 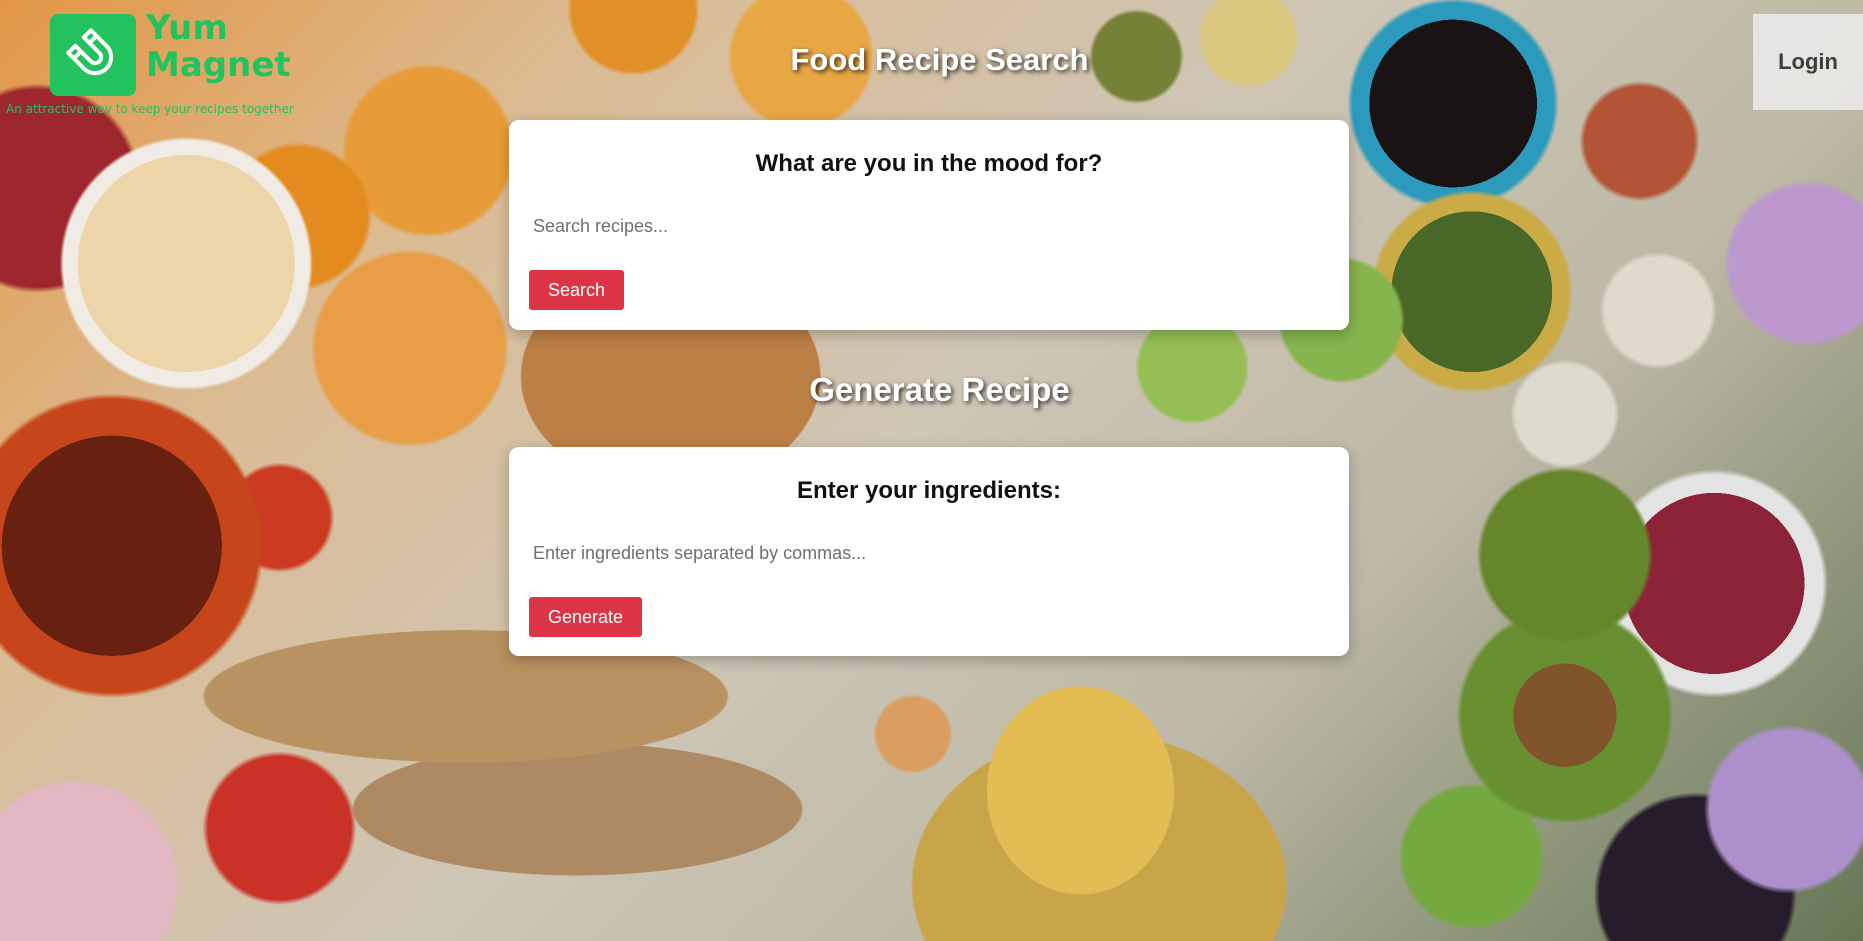 I want to click on search-input, so click(x=923, y=226).